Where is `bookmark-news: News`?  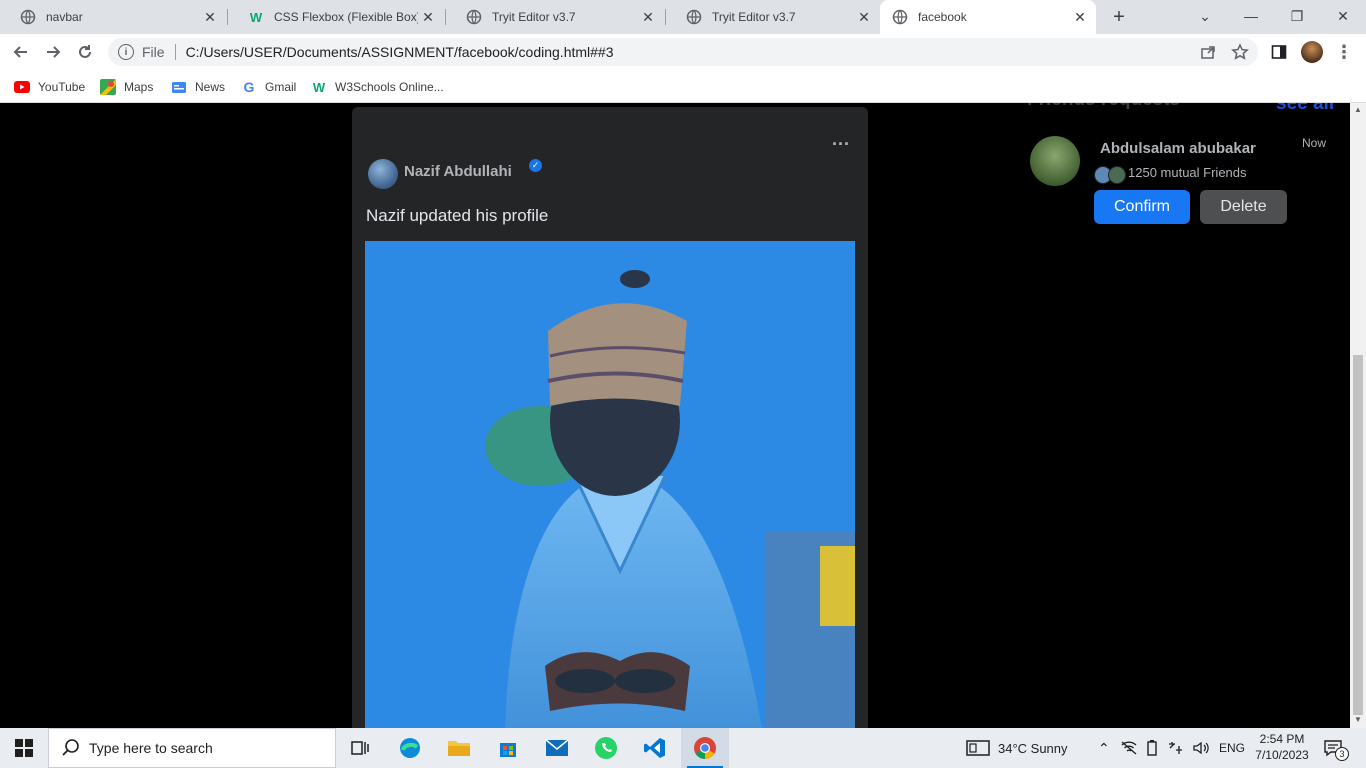 bookmark-news: News is located at coordinates (198, 87).